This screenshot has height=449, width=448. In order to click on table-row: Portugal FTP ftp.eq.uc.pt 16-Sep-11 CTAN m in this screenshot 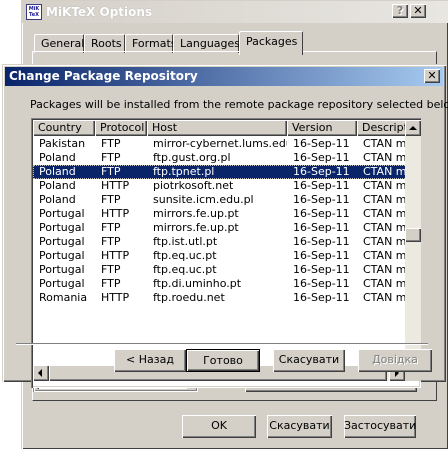, I will do `click(219, 270)`.